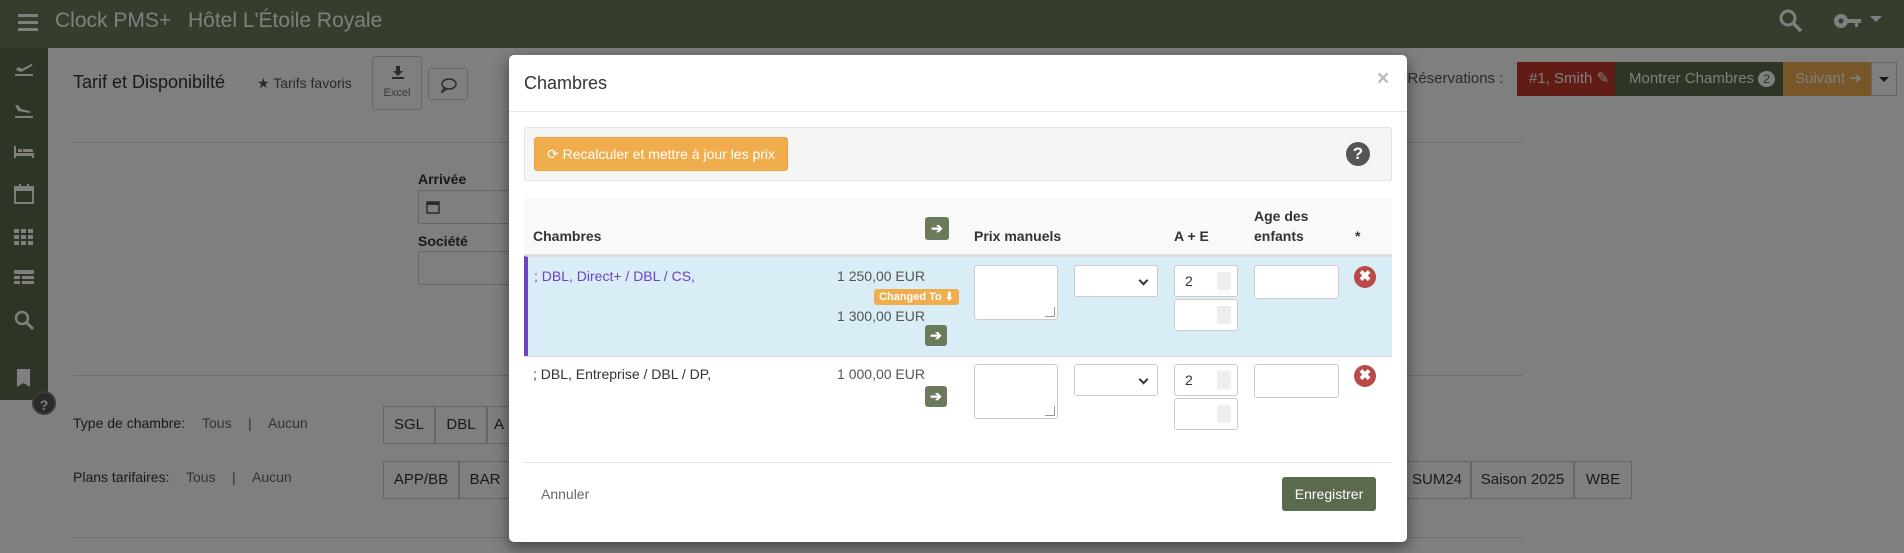 The image size is (1904, 553). I want to click on col-children-age-line2: enfants, so click(1279, 236).